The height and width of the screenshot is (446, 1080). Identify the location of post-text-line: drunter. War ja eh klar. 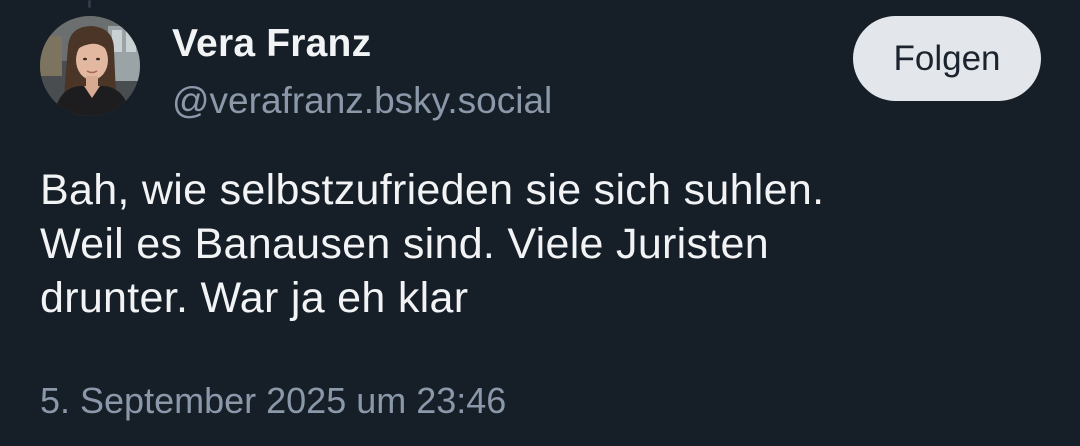
(254, 298).